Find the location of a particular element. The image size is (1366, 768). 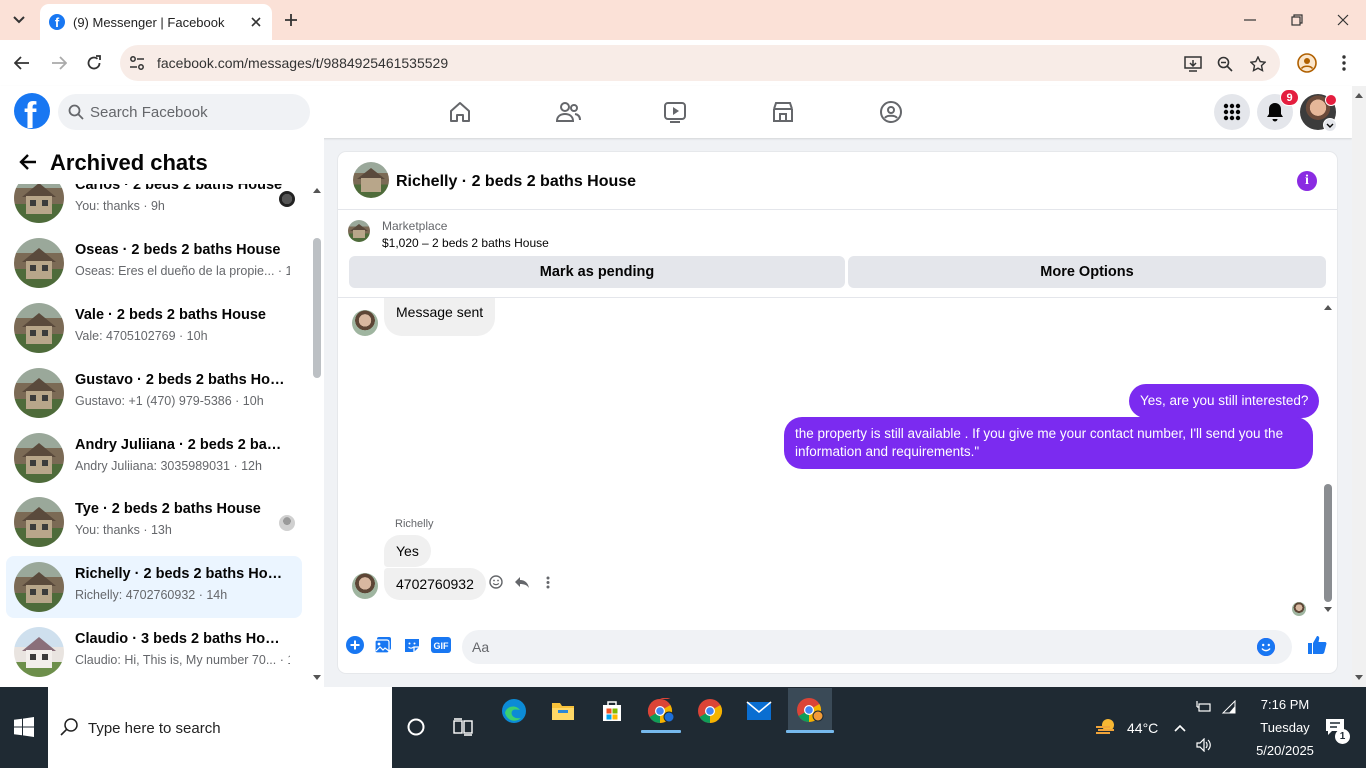

clock-date: 5/20/2025 is located at coordinates (1285, 750).